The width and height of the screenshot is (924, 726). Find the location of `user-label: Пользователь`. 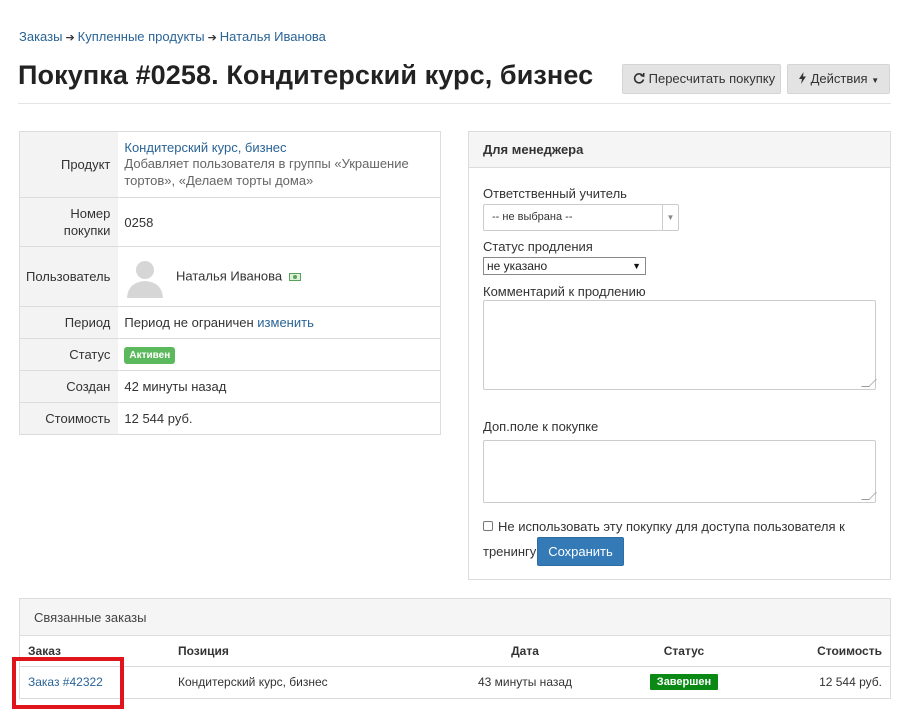

user-label: Пользователь is located at coordinates (69, 276).